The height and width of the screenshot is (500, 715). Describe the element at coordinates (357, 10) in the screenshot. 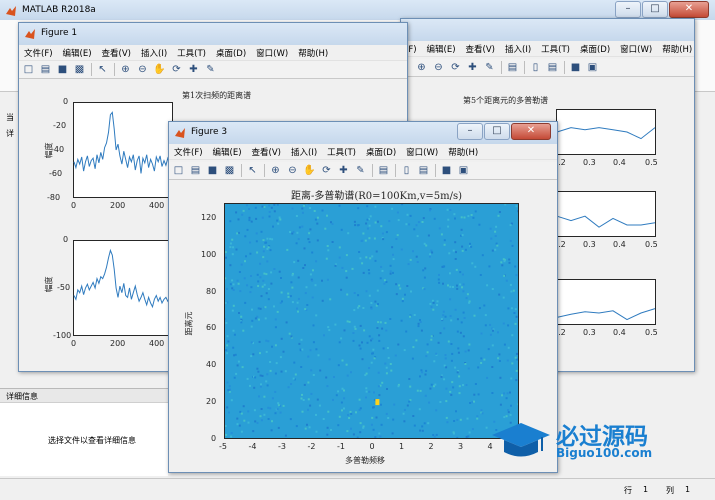

I see `matlab-titlebar: MATLAB R2018a – □ ✕` at that location.